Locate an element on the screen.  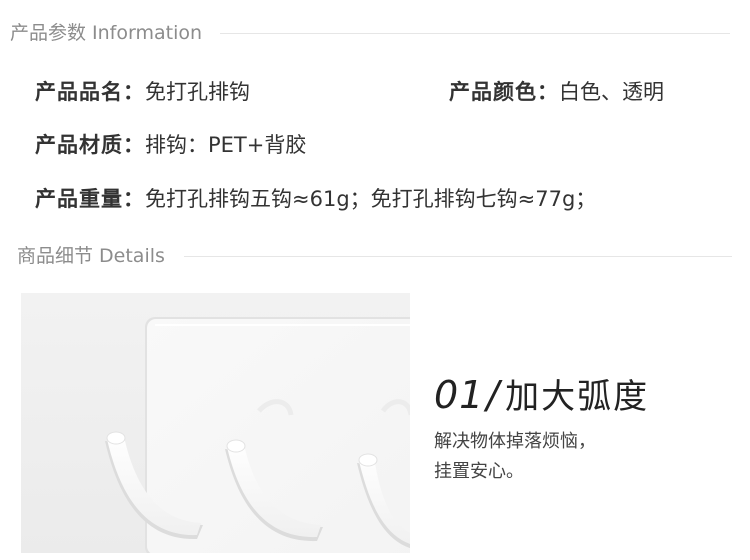
spec-product-weight: 产品重量：免打孔排钩五钩≈61g；免打孔排钩七钩≈77g； is located at coordinates (315, 199).